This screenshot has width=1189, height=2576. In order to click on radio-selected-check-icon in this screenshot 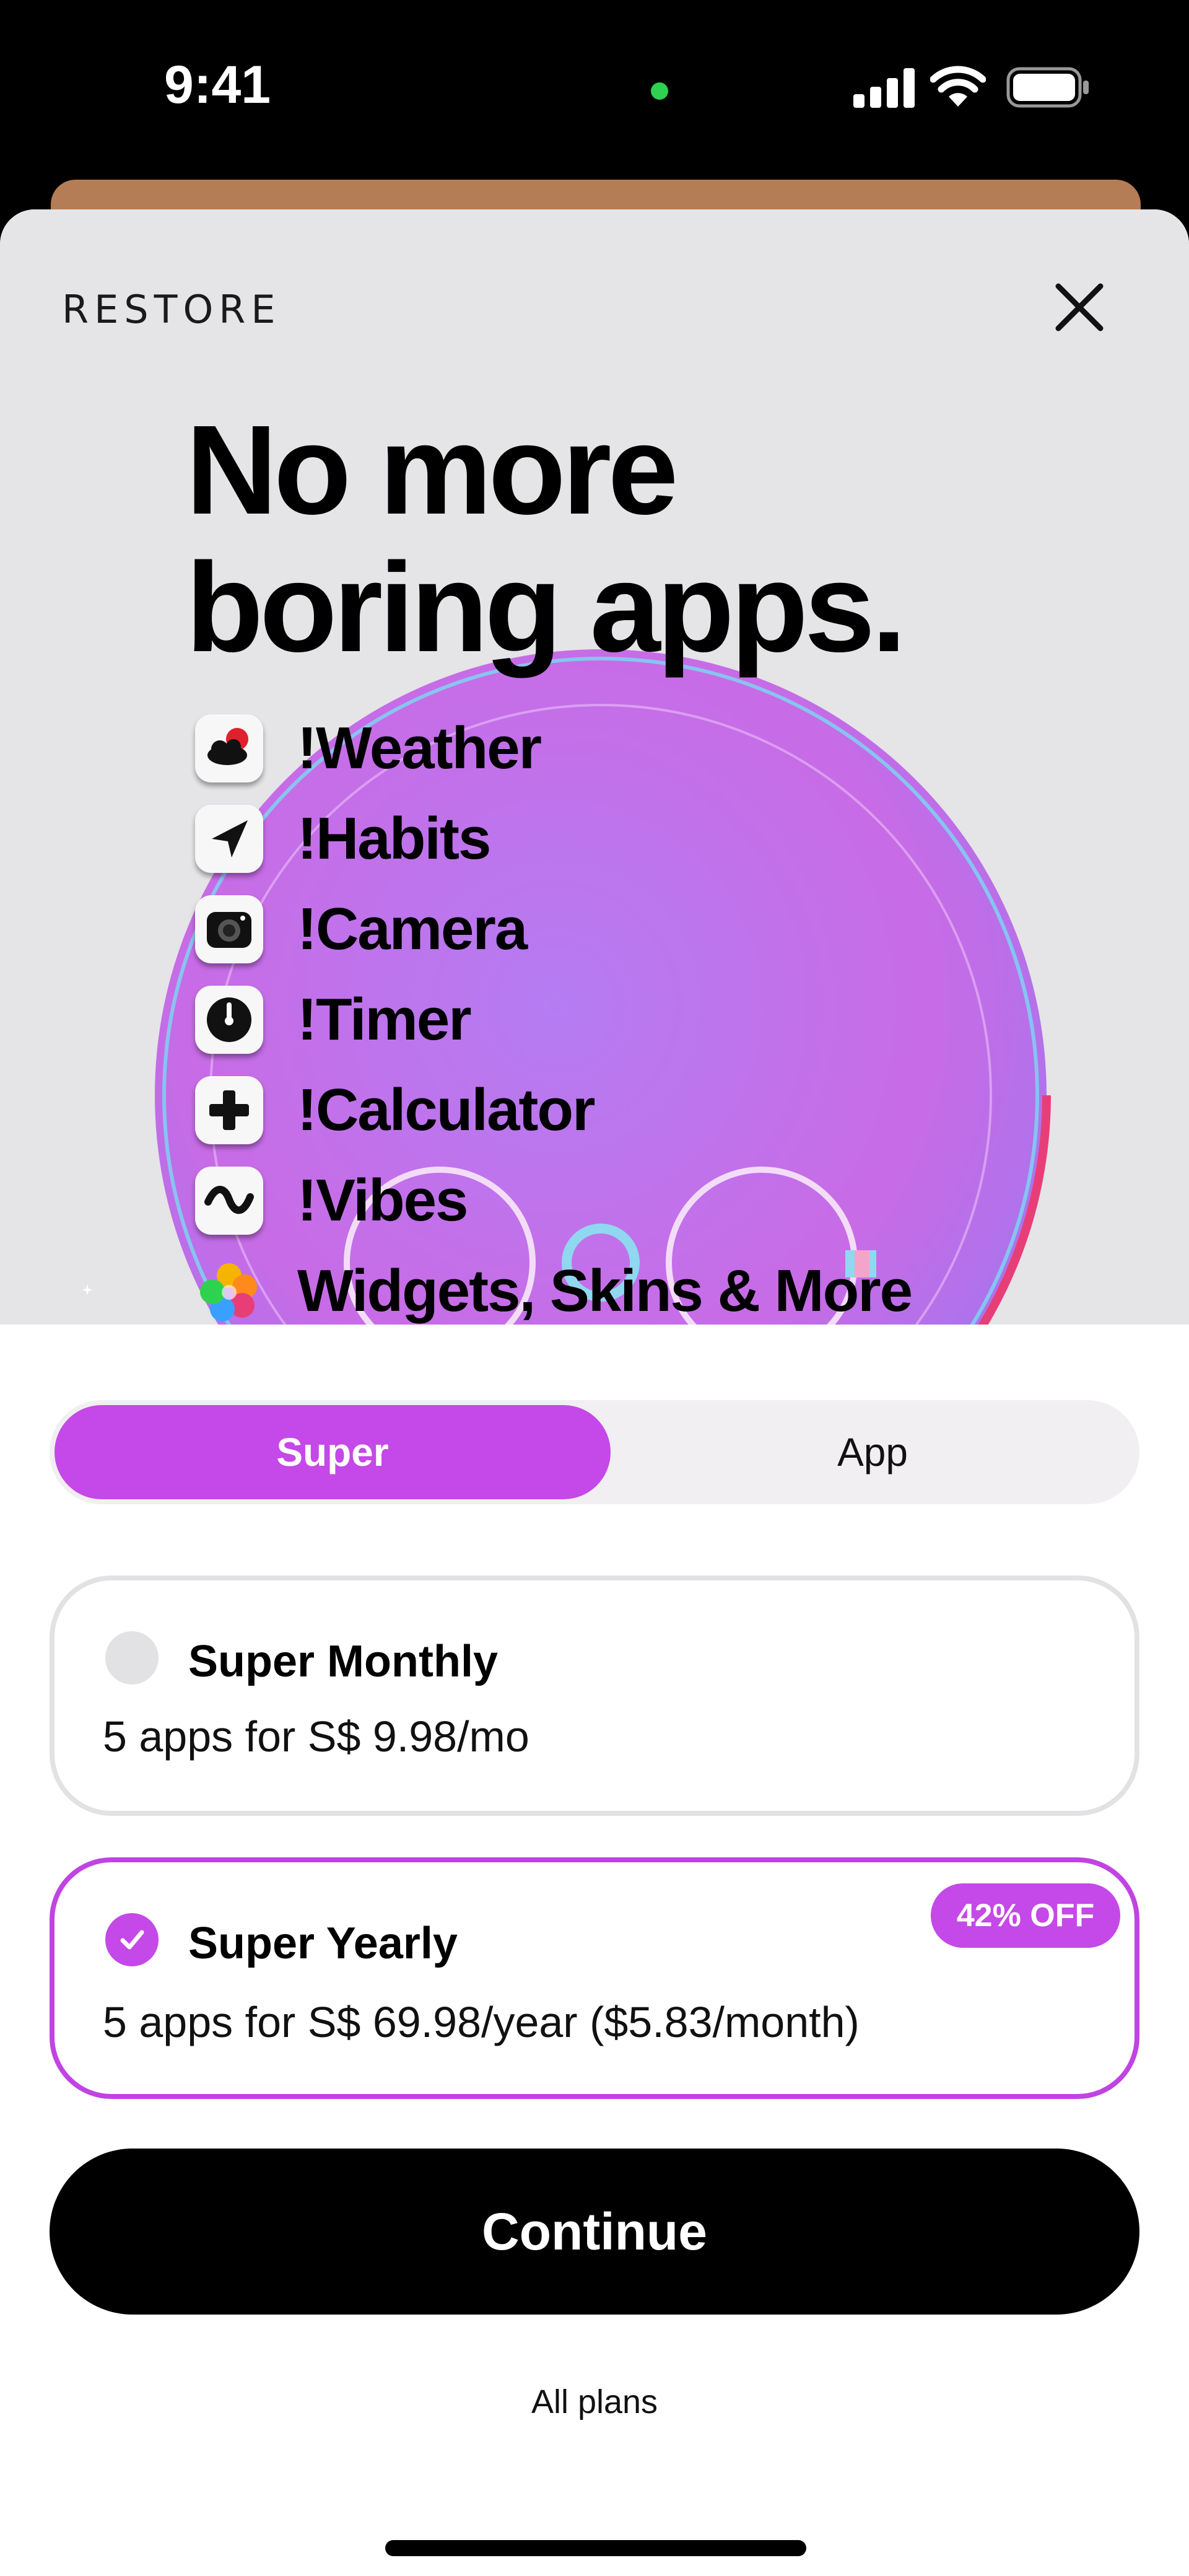, I will do `click(132, 1939)`.